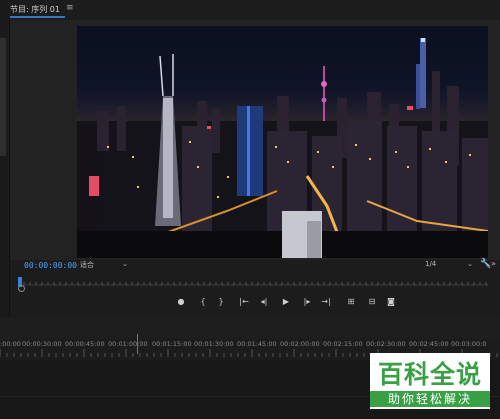 The image size is (500, 419). I want to click on play-icon: ▶, so click(286, 302).